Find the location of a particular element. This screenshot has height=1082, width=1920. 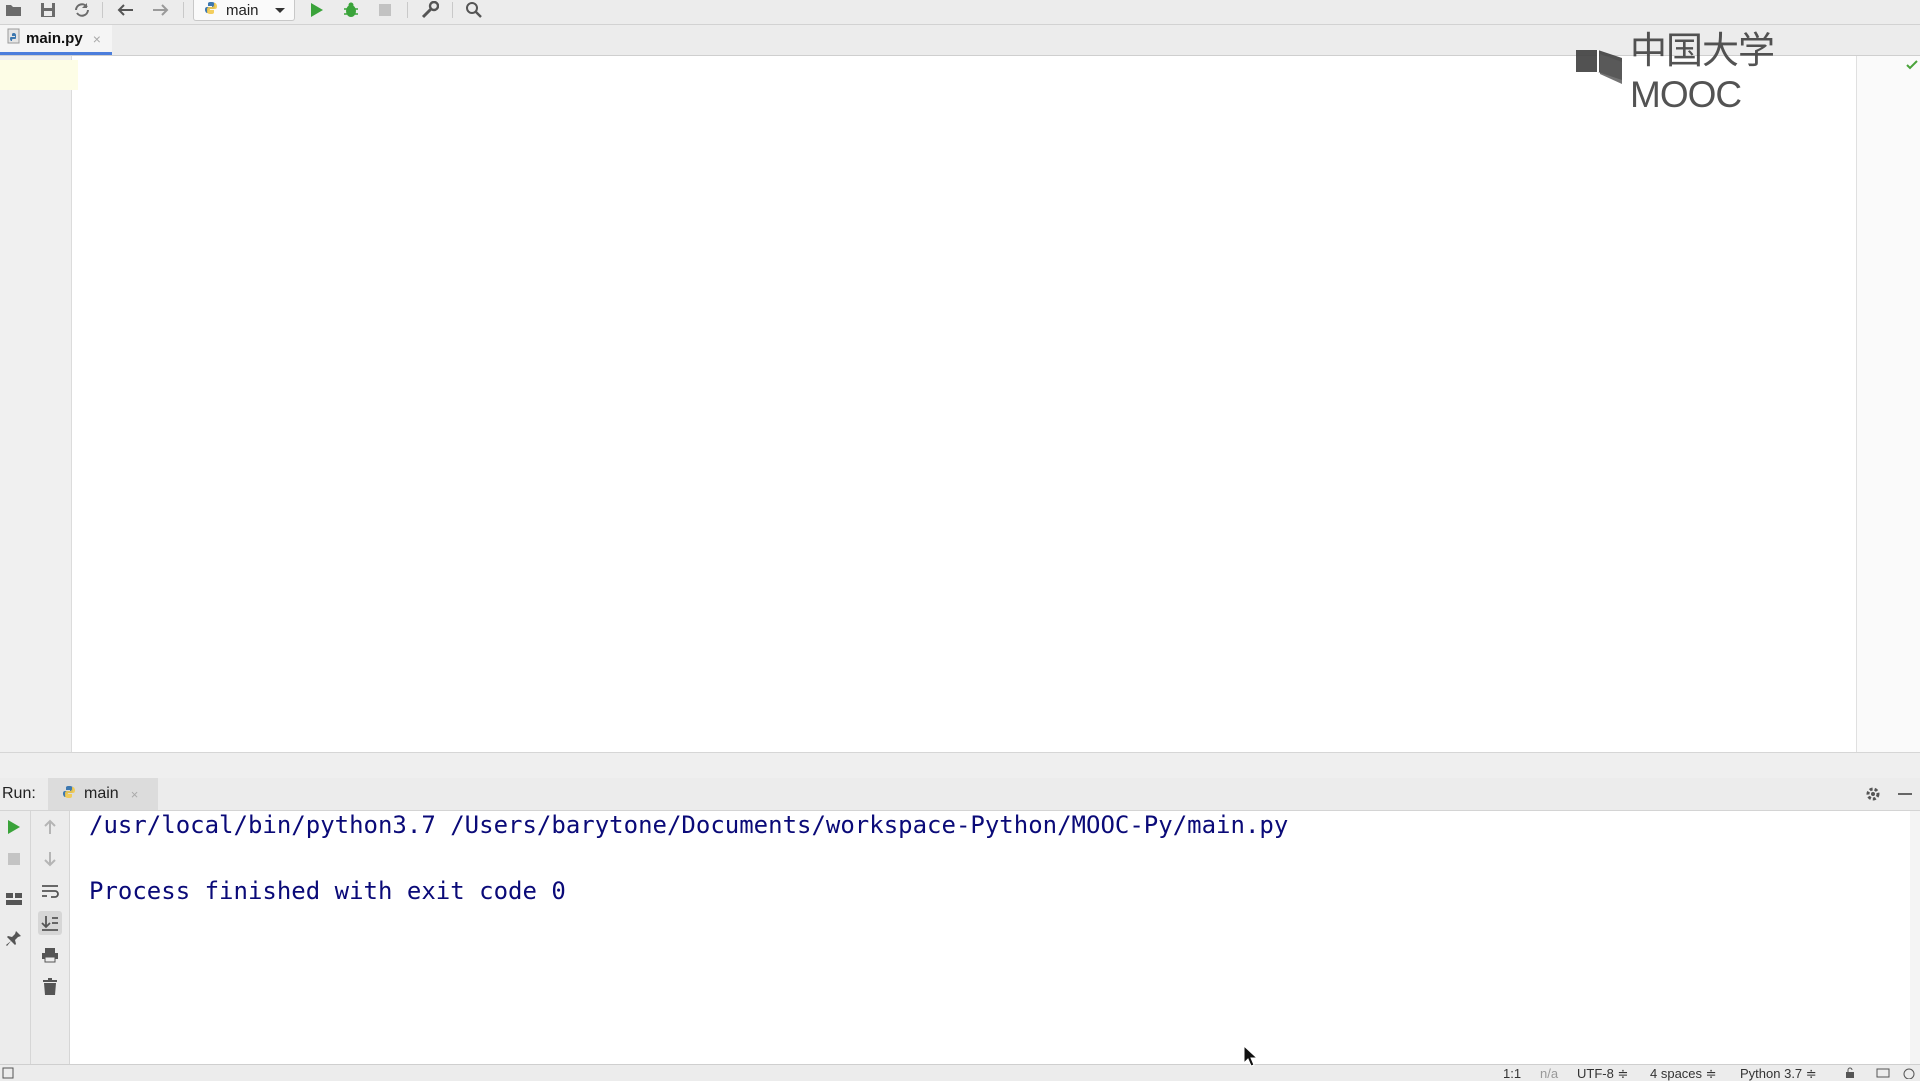

soft-wrap-icon is located at coordinates (50, 891).